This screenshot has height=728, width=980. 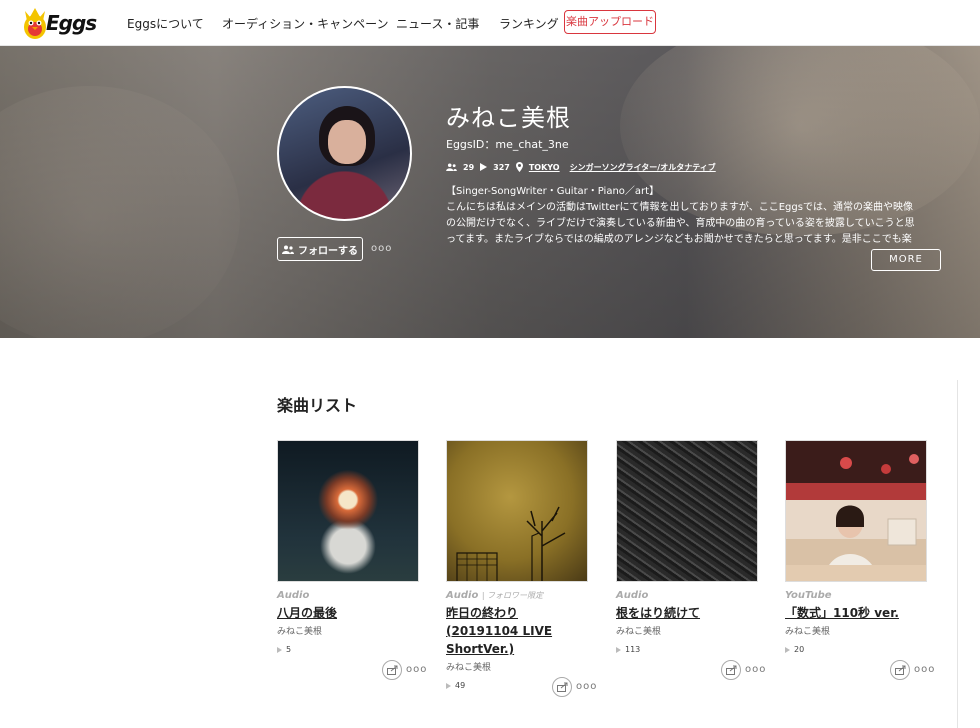 I want to click on song-title: 「数式」110秒 ver., so click(x=856, y=613).